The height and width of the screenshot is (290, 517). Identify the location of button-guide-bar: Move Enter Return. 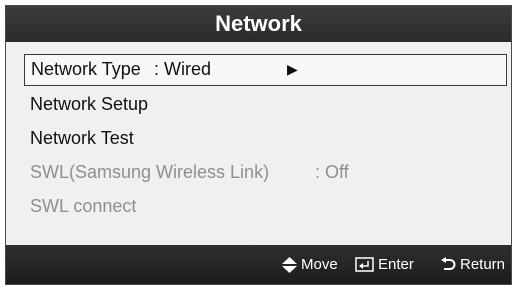
(258, 264).